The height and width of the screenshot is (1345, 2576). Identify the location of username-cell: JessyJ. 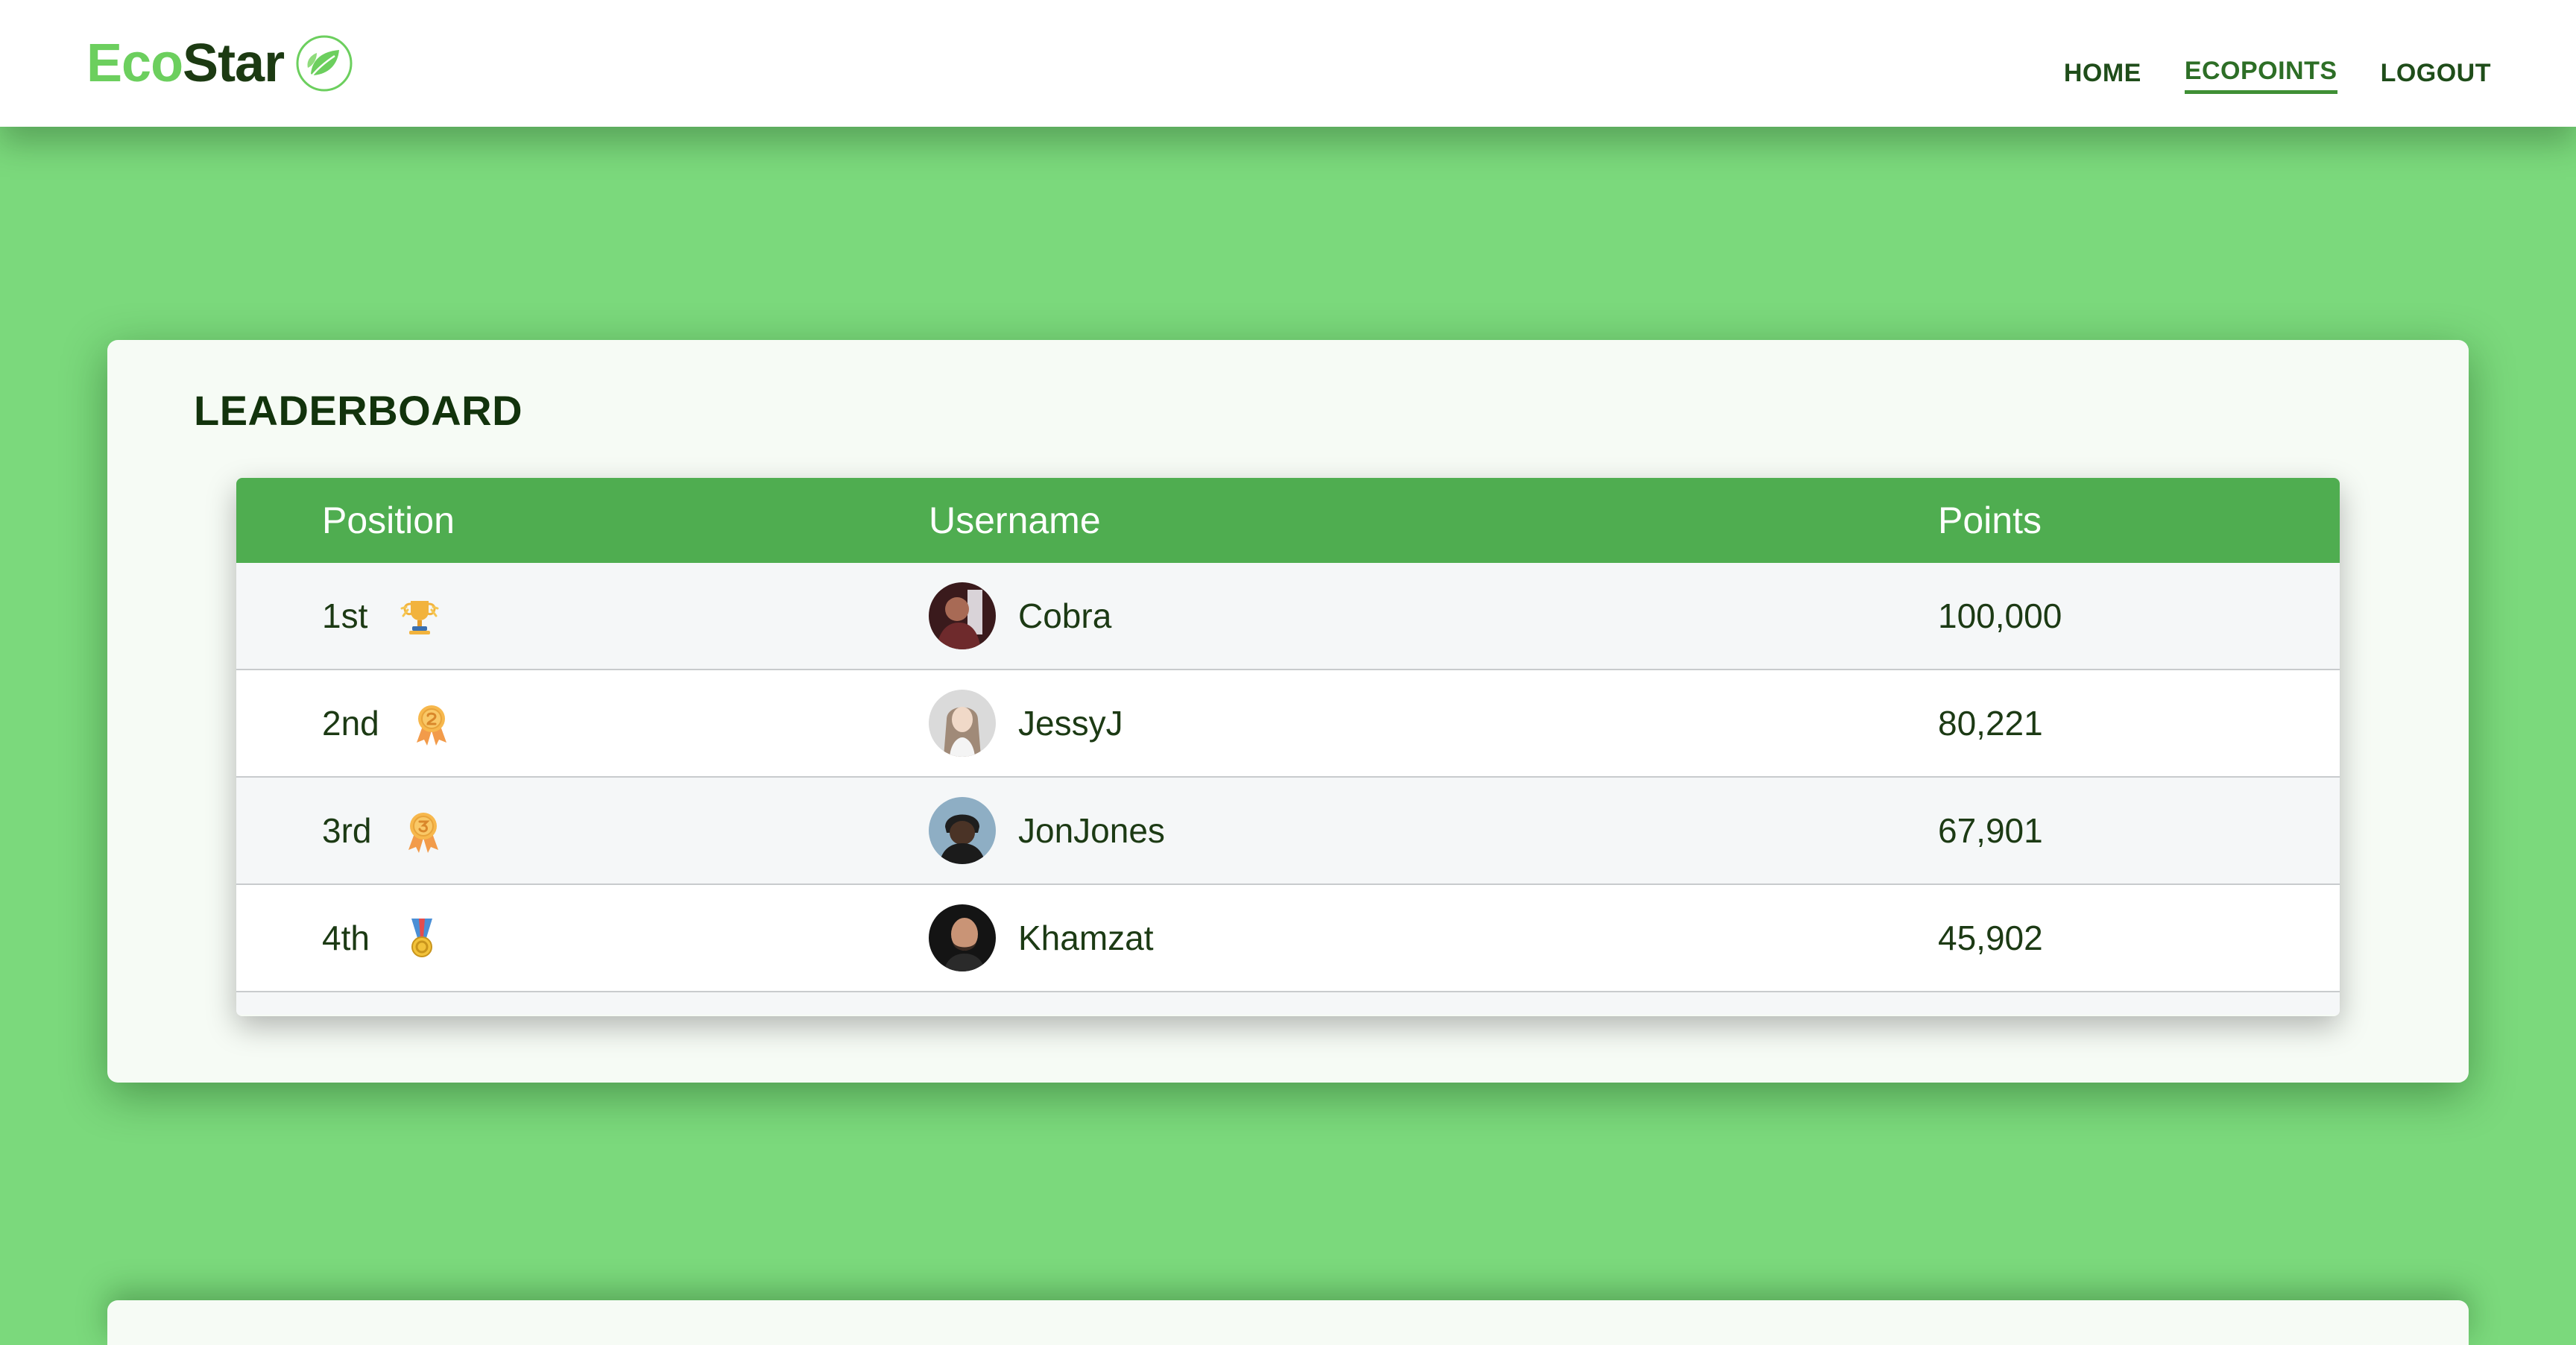
(1026, 723).